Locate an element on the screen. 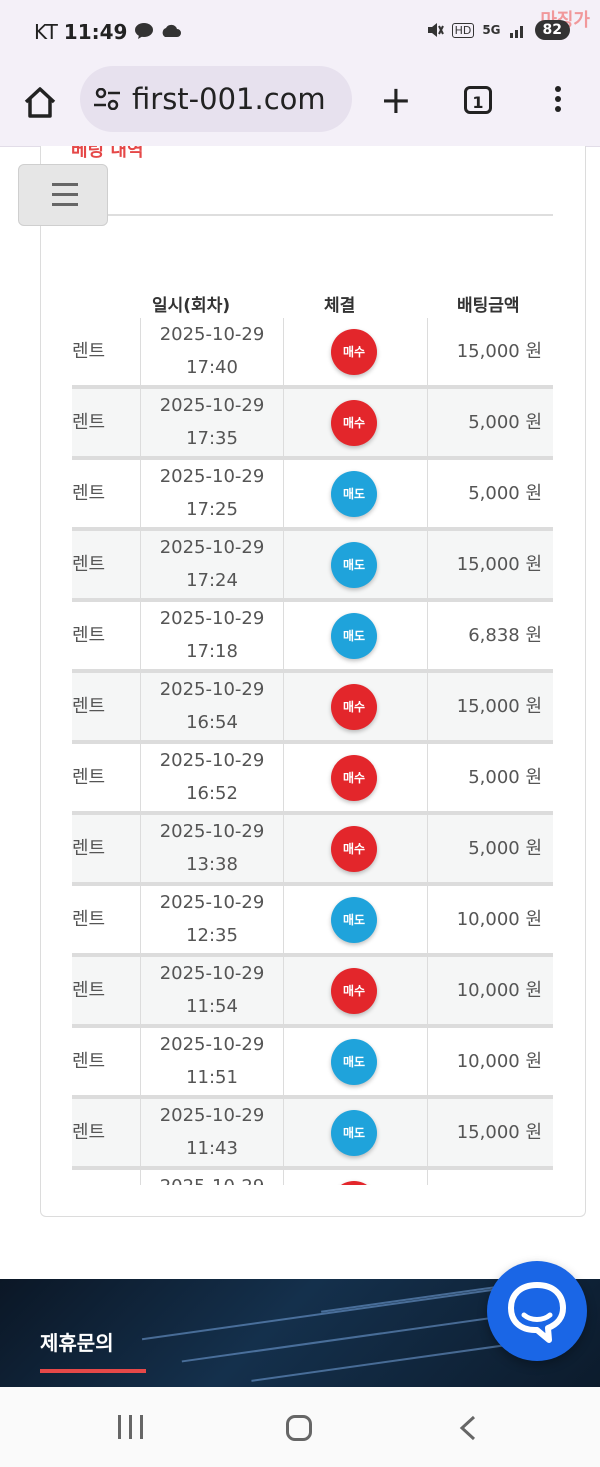 Image resolution: width=600 pixels, height=1467 pixels. address-bar: first-001.com is located at coordinates (216, 99).